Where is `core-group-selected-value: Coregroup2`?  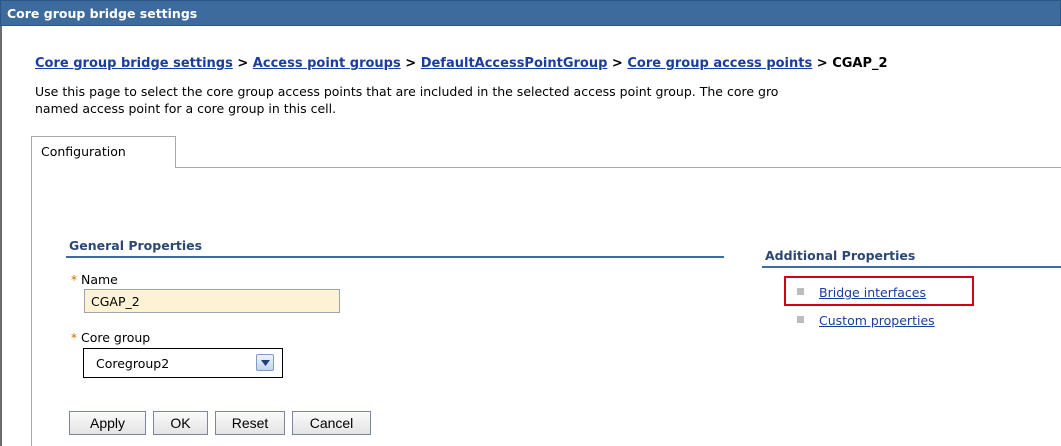
core-group-selected-value: Coregroup2 is located at coordinates (133, 363).